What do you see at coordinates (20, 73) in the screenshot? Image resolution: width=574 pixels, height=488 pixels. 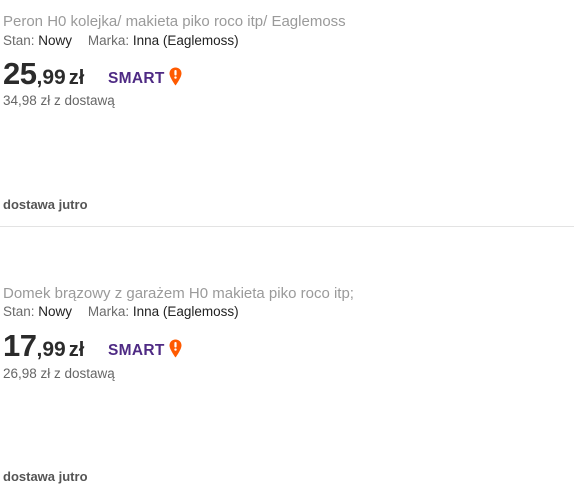 I see `price-integer: 25` at bounding box center [20, 73].